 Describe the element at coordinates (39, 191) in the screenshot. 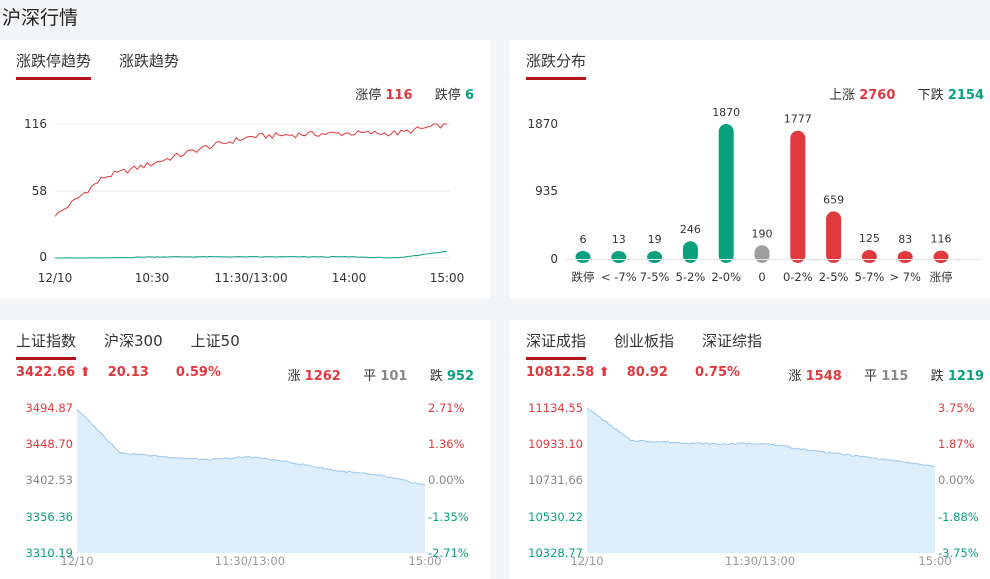

I see `y-tick-label: 58` at that location.